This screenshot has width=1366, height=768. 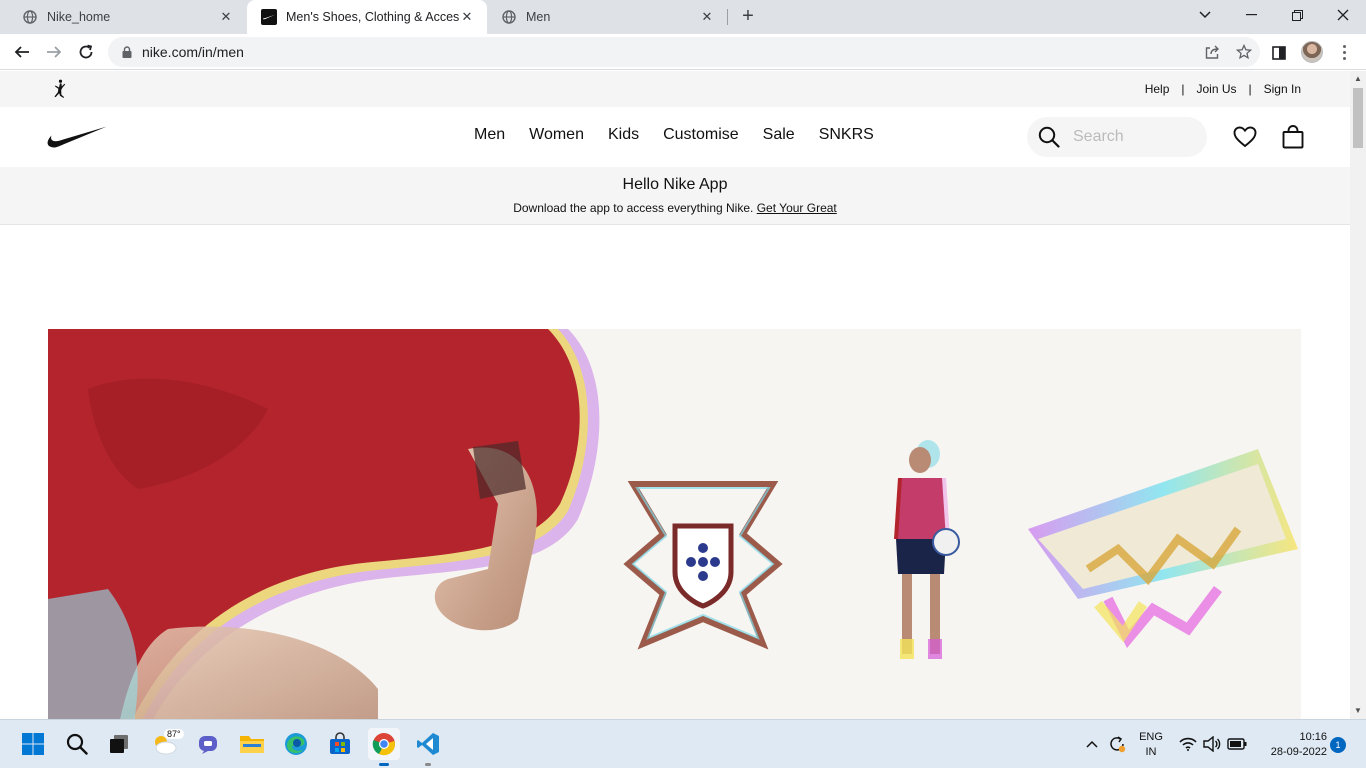 I want to click on search-input, so click(x=1133, y=137).